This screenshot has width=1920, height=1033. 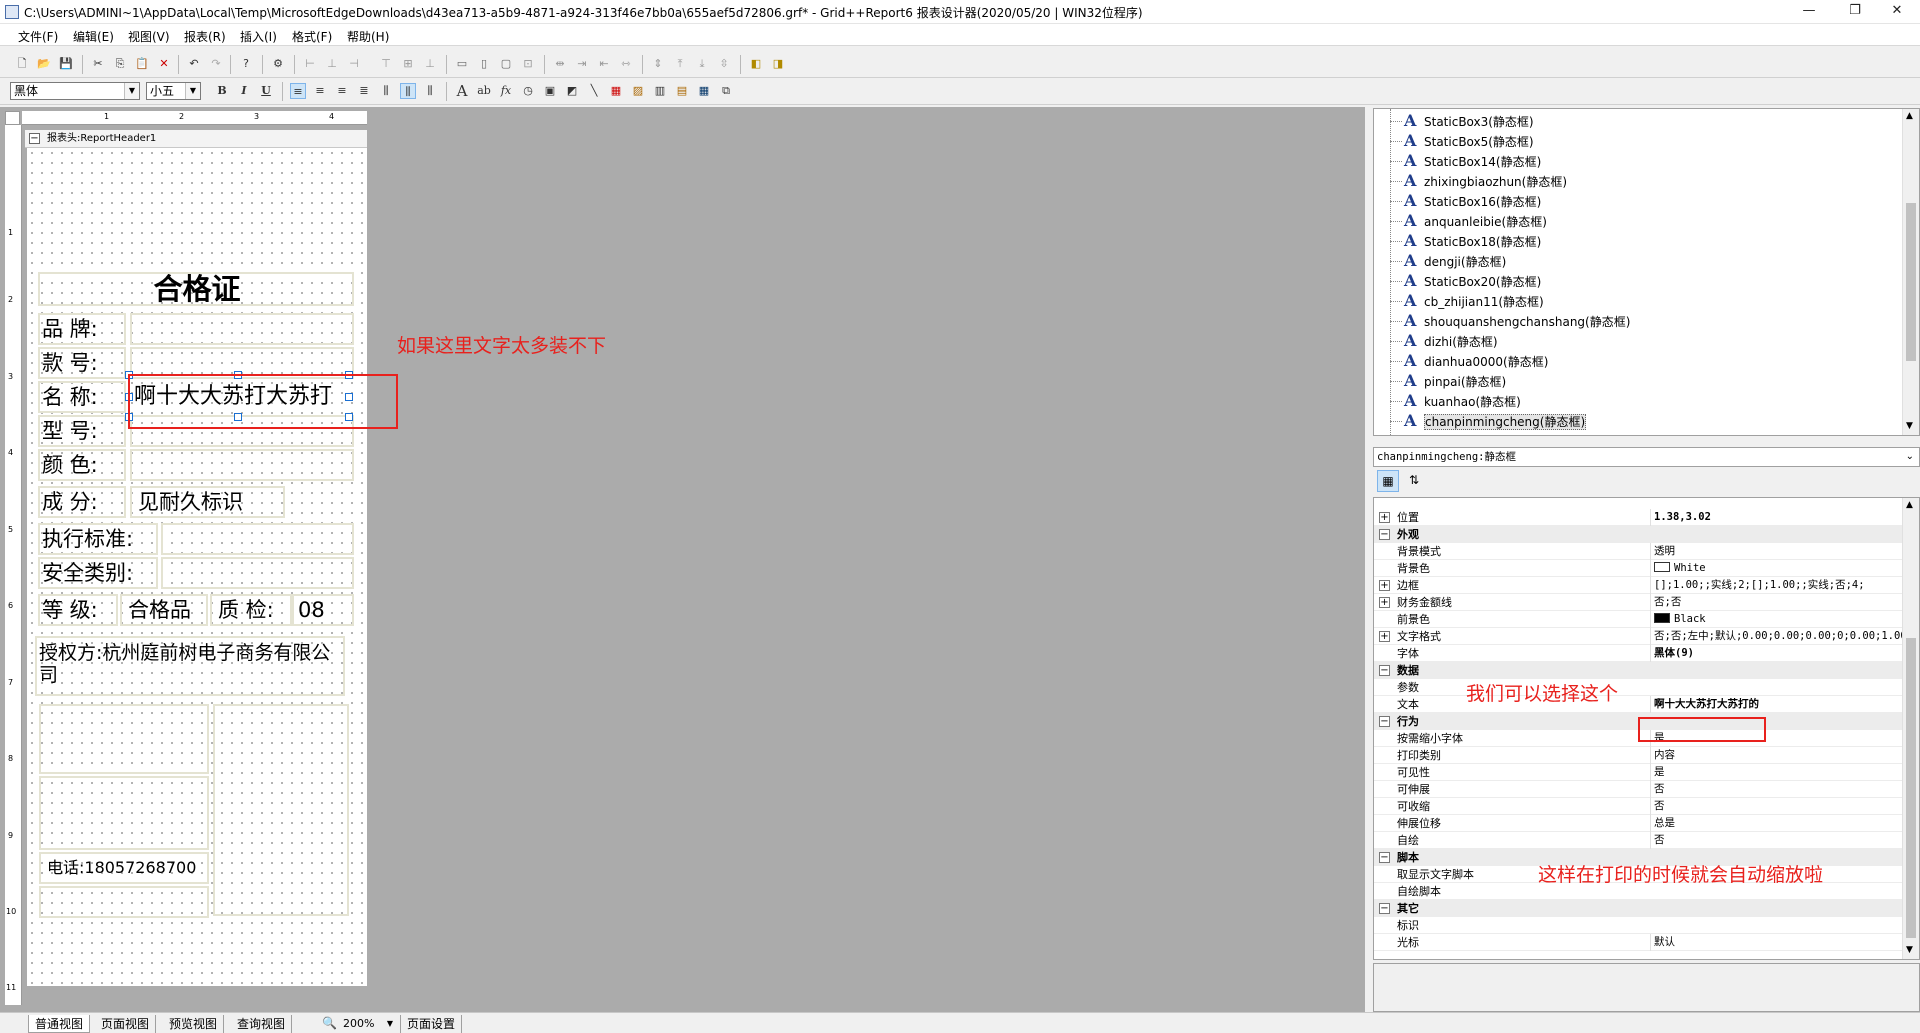 What do you see at coordinates (342, 91) in the screenshot?
I see `text-align-right-icon: ≡` at bounding box center [342, 91].